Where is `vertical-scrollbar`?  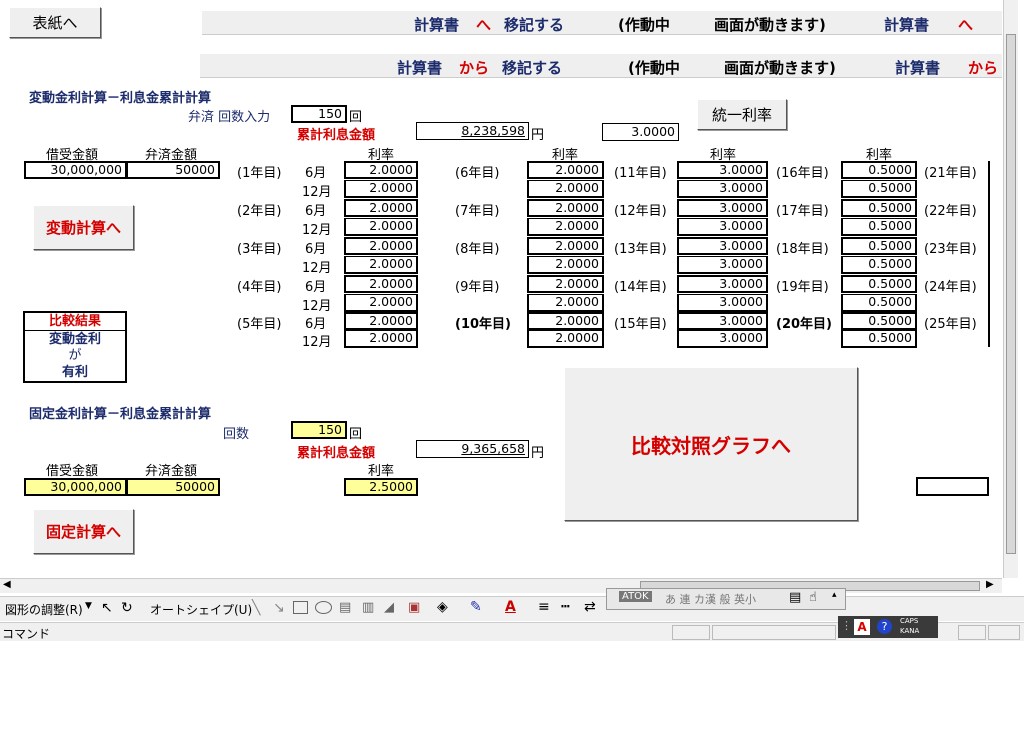
vertical-scrollbar is located at coordinates (1010, 289).